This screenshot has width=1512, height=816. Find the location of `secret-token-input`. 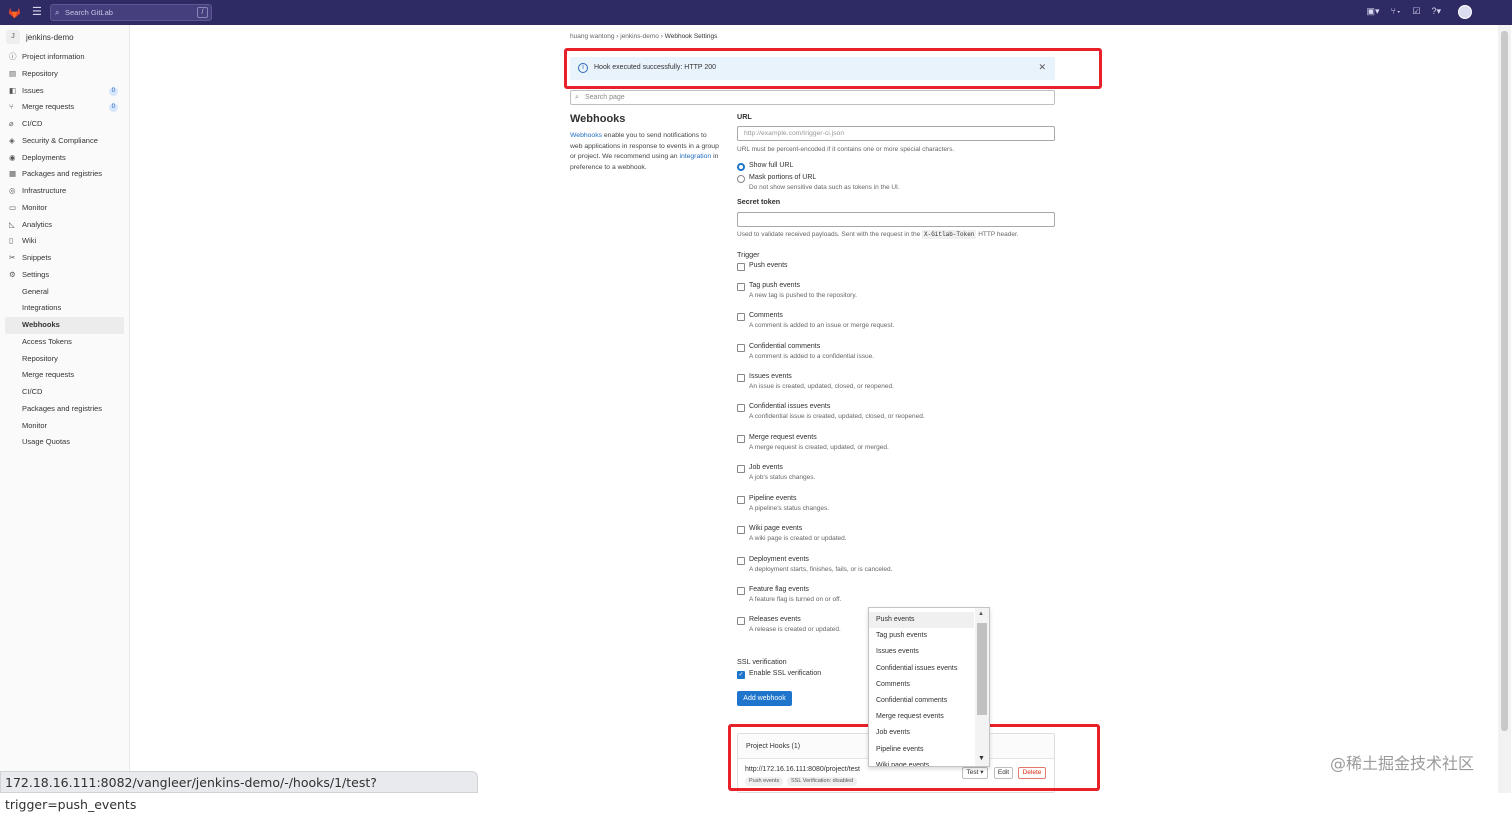

secret-token-input is located at coordinates (896, 219).